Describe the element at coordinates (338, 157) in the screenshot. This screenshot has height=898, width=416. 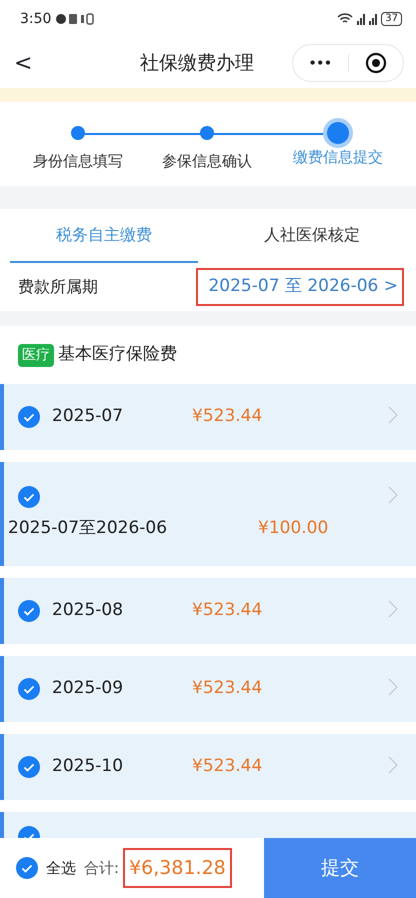
I see `step-label: 缴费信息提交` at that location.